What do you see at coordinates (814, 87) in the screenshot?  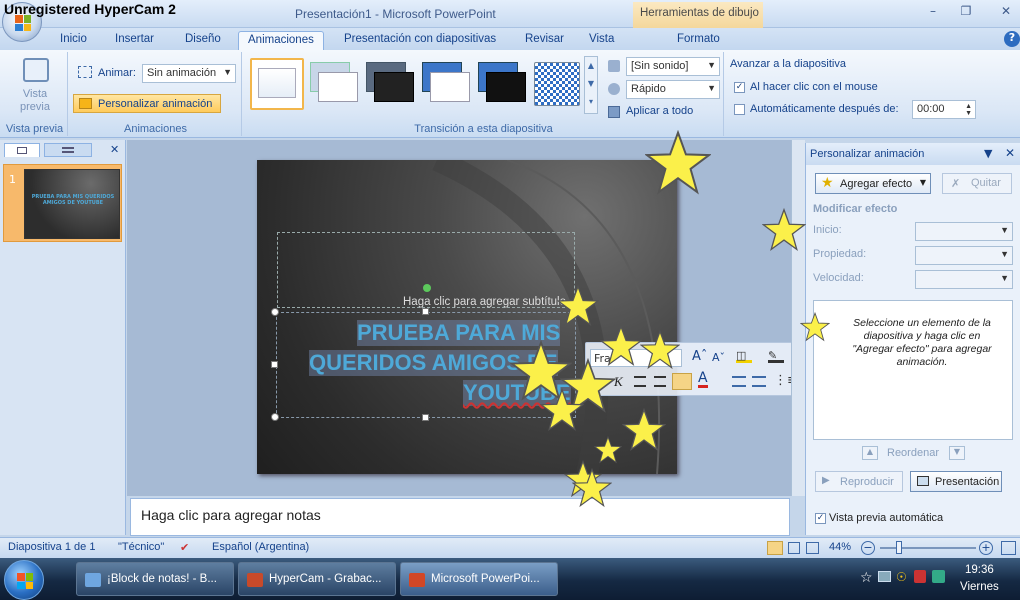 I see `on-click-label: Al hacer clic con el mouse` at bounding box center [814, 87].